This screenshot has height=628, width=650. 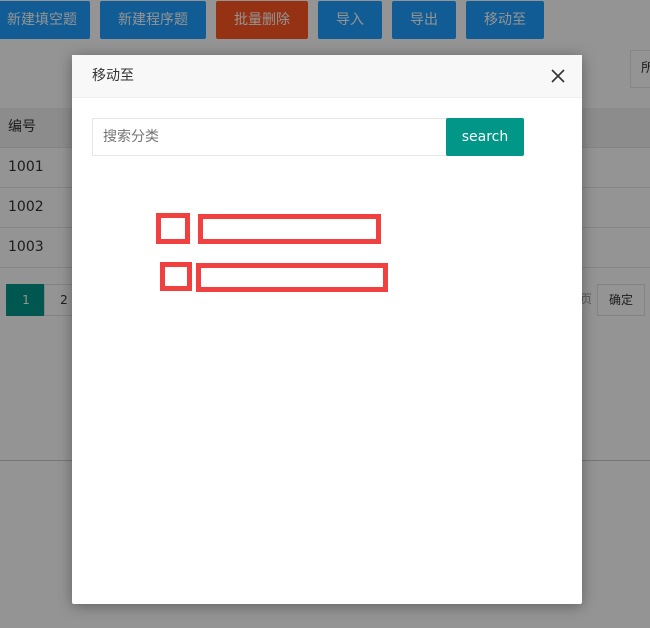 I want to click on close-icon, so click(x=558, y=76).